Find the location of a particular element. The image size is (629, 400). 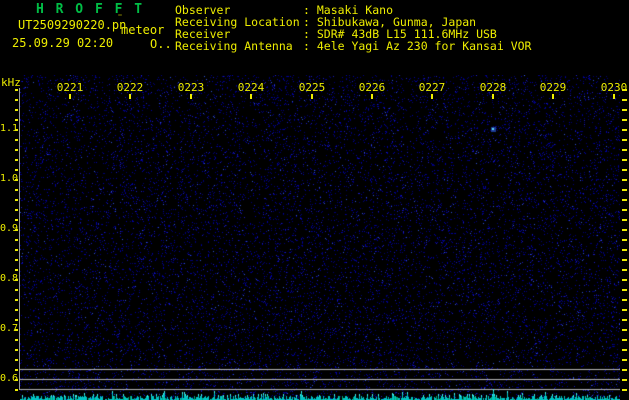

freq-tick-label: 0.9 is located at coordinates (9, 228).